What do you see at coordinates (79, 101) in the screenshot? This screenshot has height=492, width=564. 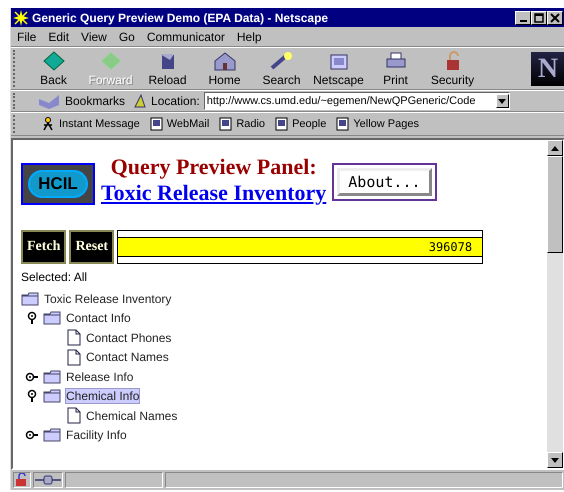 I see `bookmarks-button: Bookmarks` at bounding box center [79, 101].